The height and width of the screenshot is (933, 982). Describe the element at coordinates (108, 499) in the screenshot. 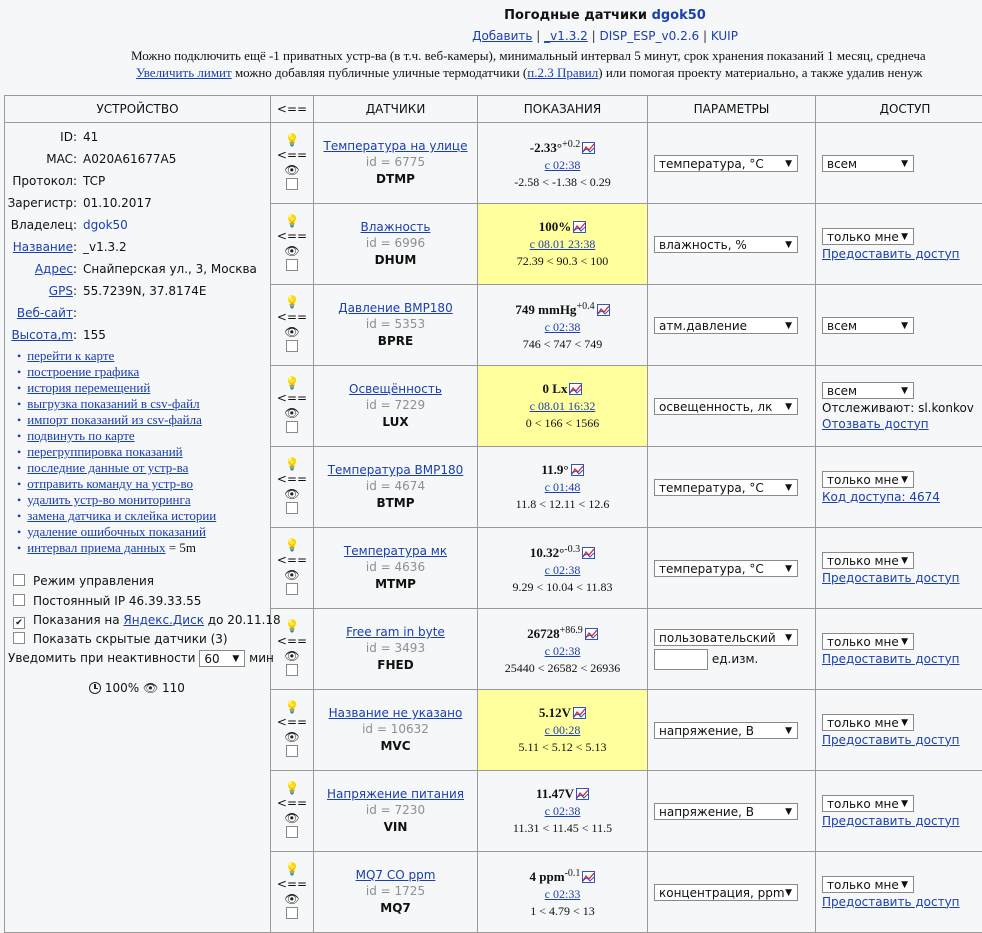

I see `device-action-link: удалить устр-во мониторинга` at that location.